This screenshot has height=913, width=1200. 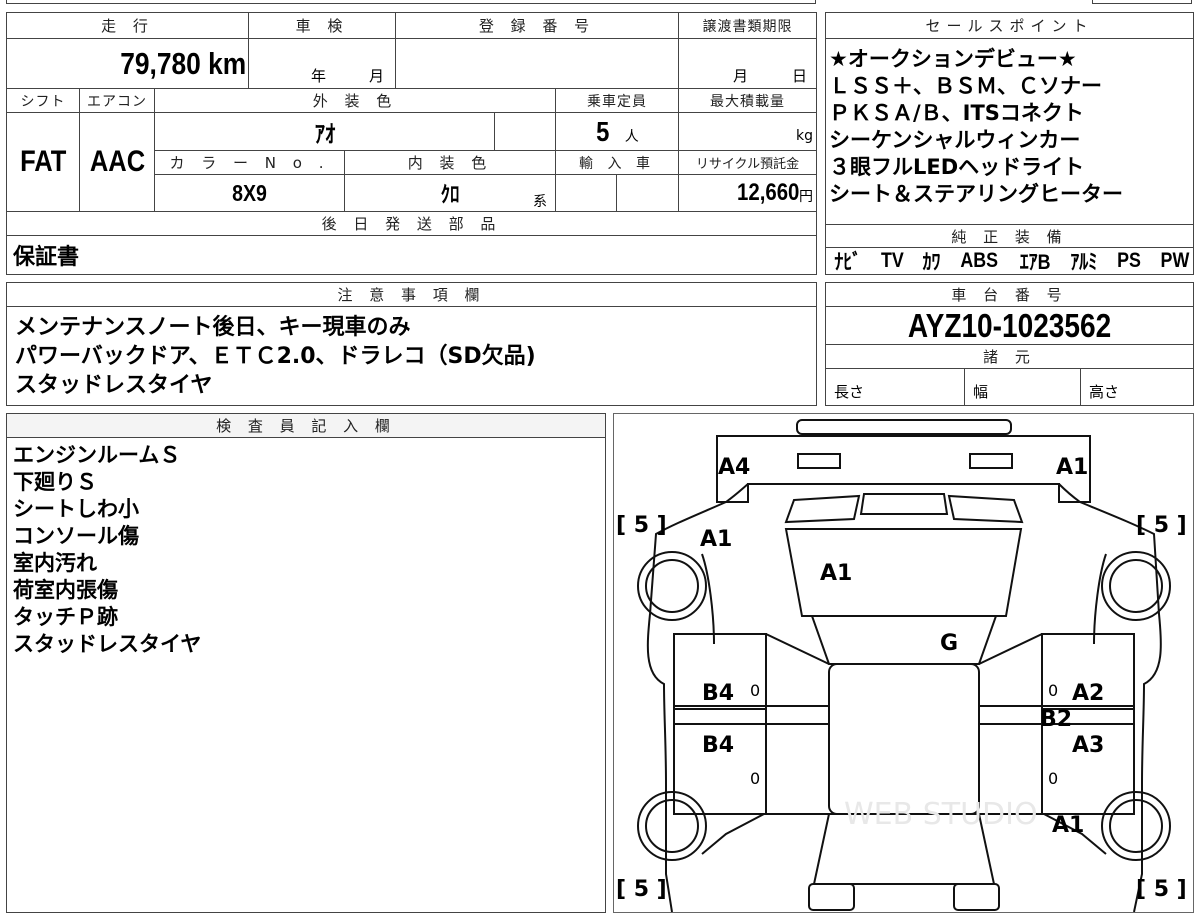 What do you see at coordinates (617, 163) in the screenshot?
I see `import-header: 輸 入 車` at bounding box center [617, 163].